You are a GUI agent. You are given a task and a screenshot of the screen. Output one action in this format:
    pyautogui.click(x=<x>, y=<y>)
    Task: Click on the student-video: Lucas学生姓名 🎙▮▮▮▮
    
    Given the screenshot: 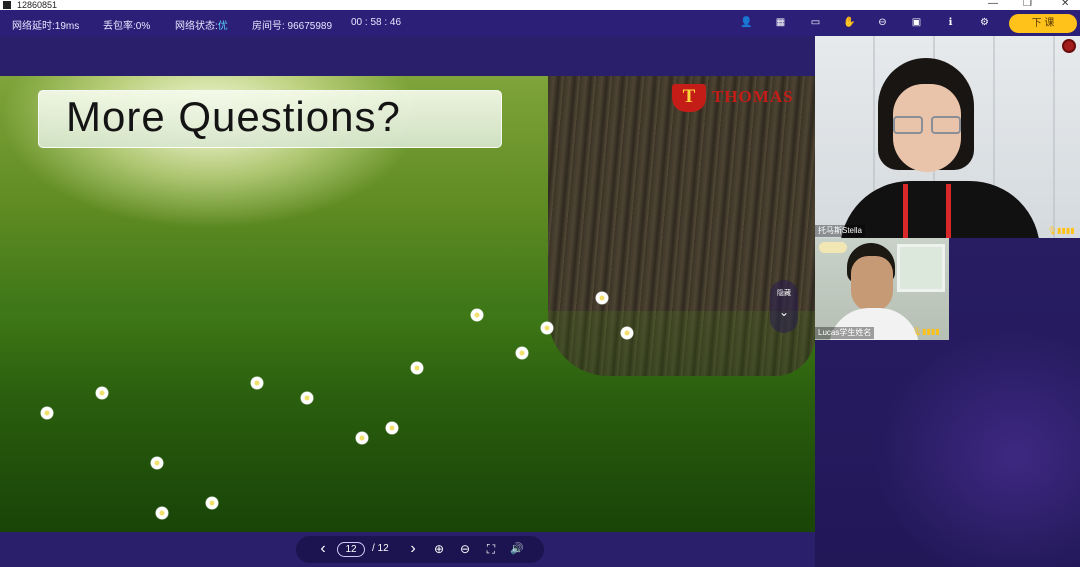 What is the action you would take?
    pyautogui.click(x=882, y=289)
    